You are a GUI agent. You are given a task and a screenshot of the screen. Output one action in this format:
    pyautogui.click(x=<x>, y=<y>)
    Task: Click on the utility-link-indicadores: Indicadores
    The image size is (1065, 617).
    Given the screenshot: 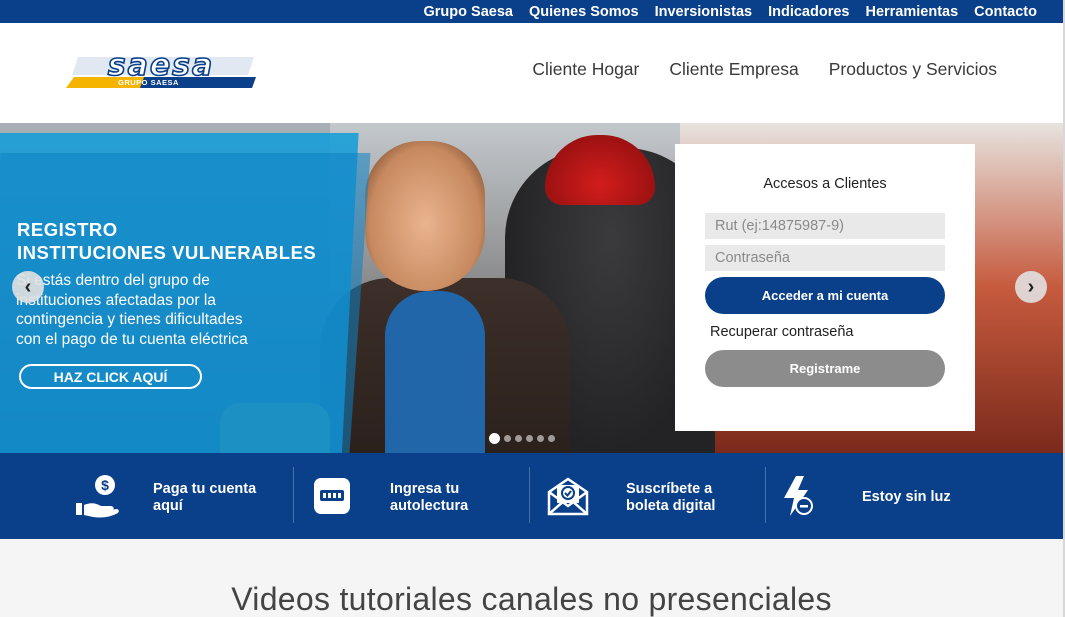 What is the action you would take?
    pyautogui.click(x=808, y=12)
    